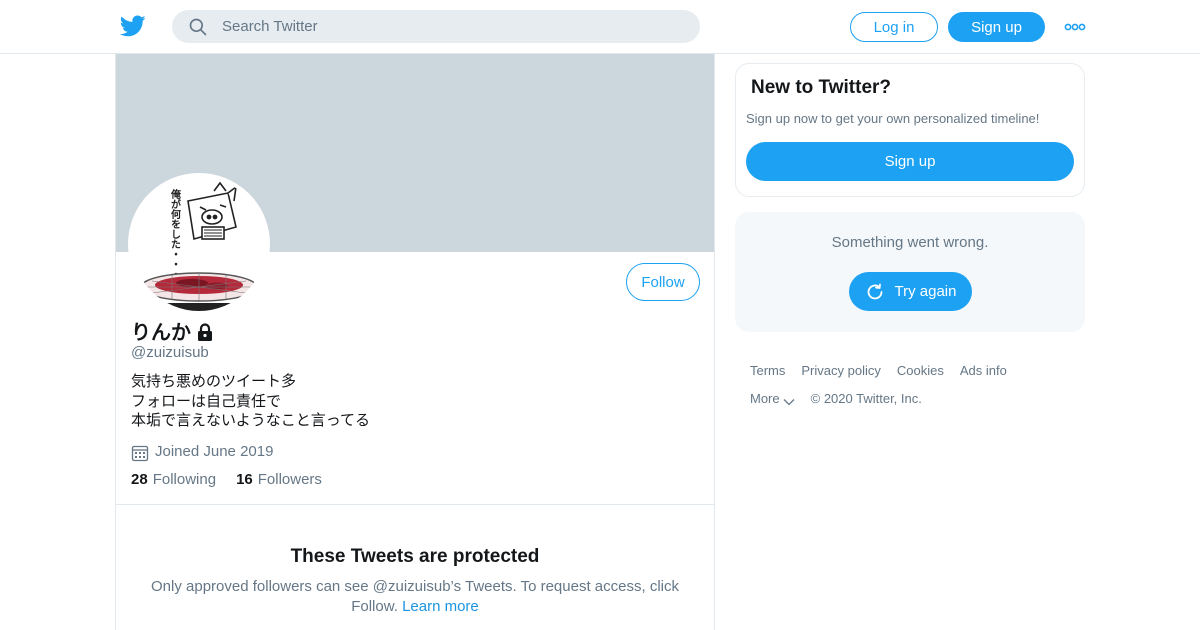 The width and height of the screenshot is (1200, 630). What do you see at coordinates (440, 606) in the screenshot?
I see `learn-more-link: Learn more` at bounding box center [440, 606].